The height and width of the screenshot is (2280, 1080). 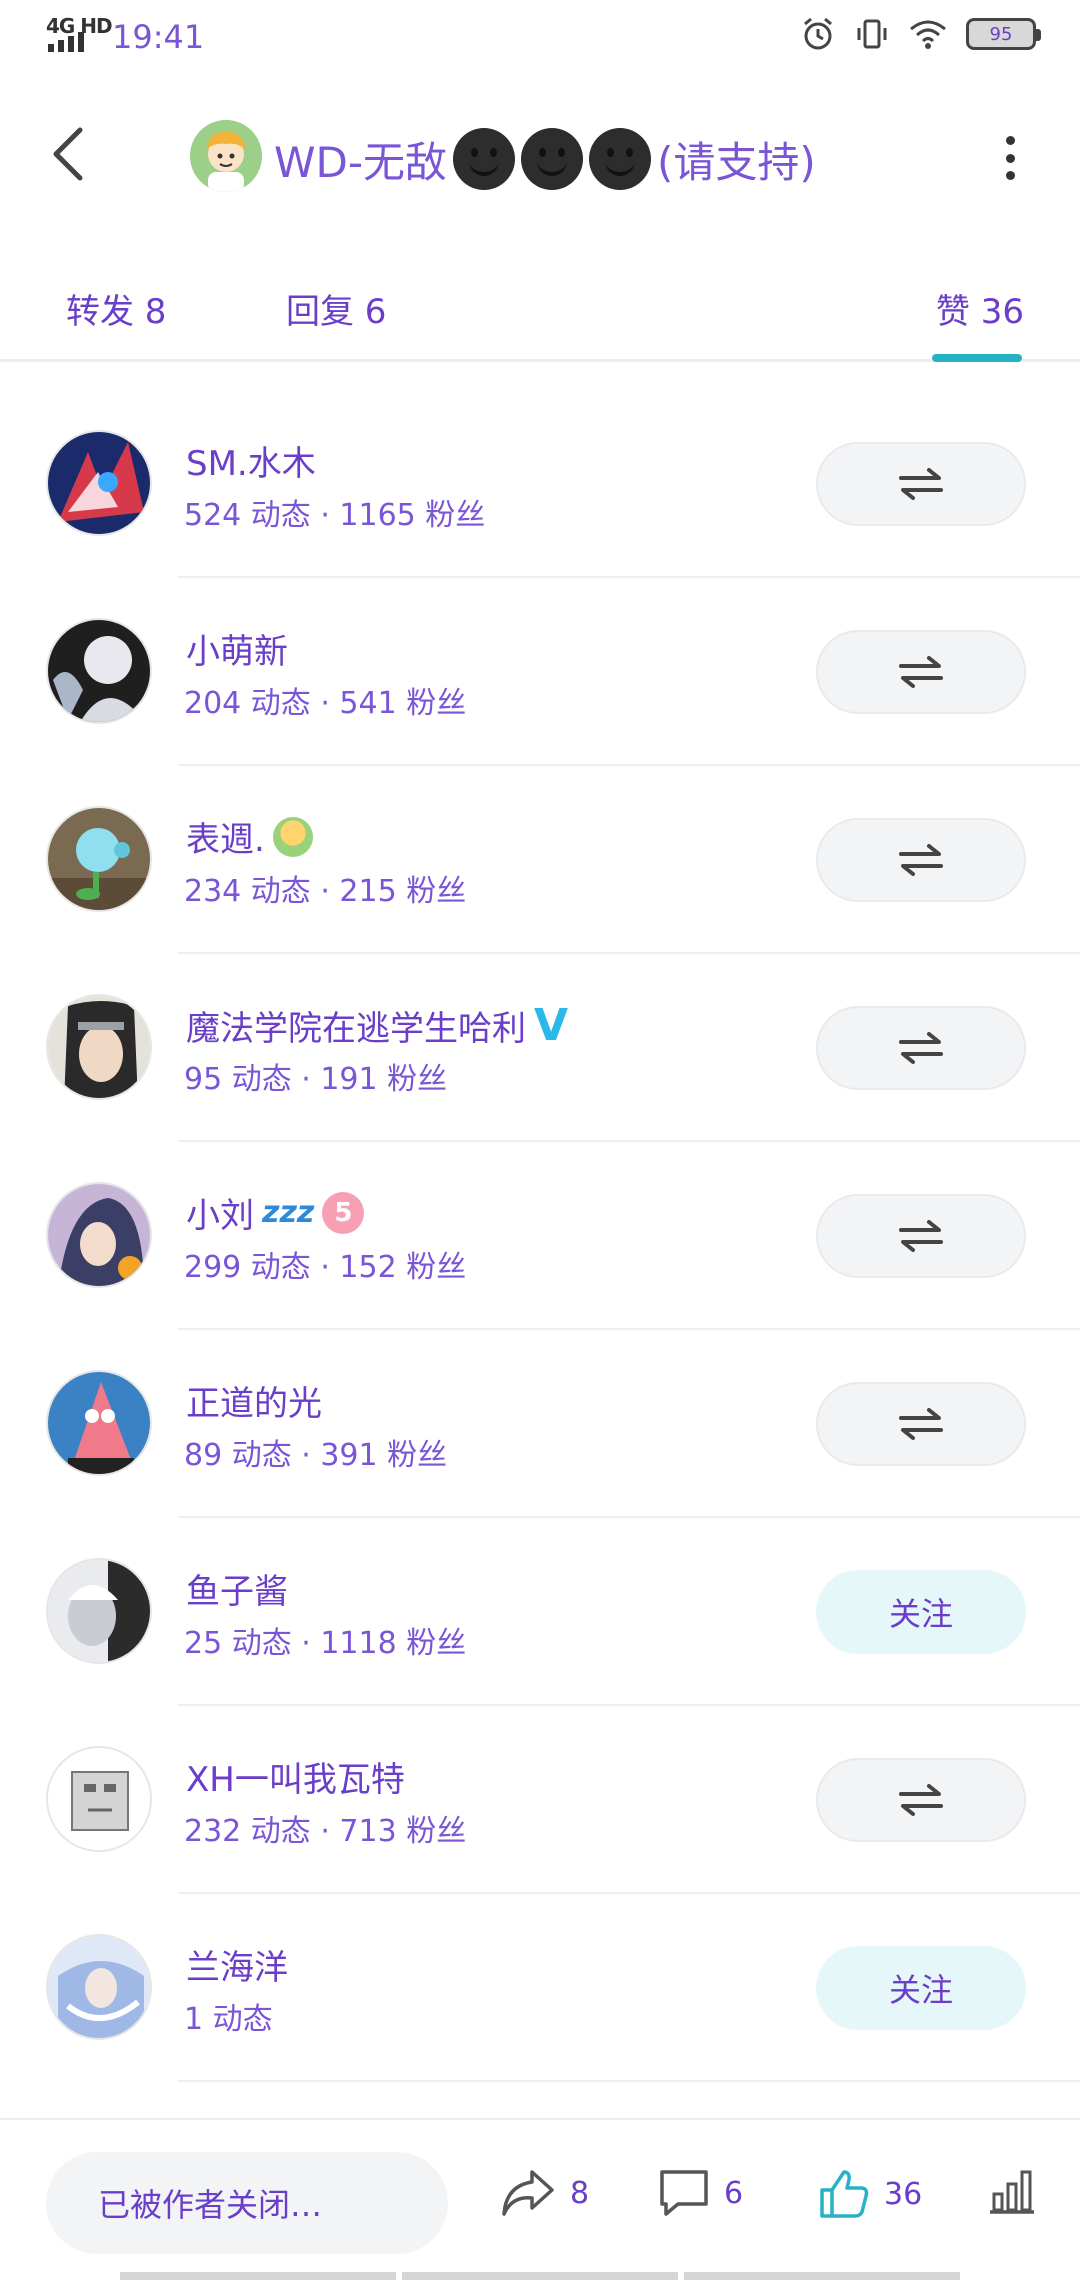 I want to click on chevron-left-icon, so click(x=68, y=154).